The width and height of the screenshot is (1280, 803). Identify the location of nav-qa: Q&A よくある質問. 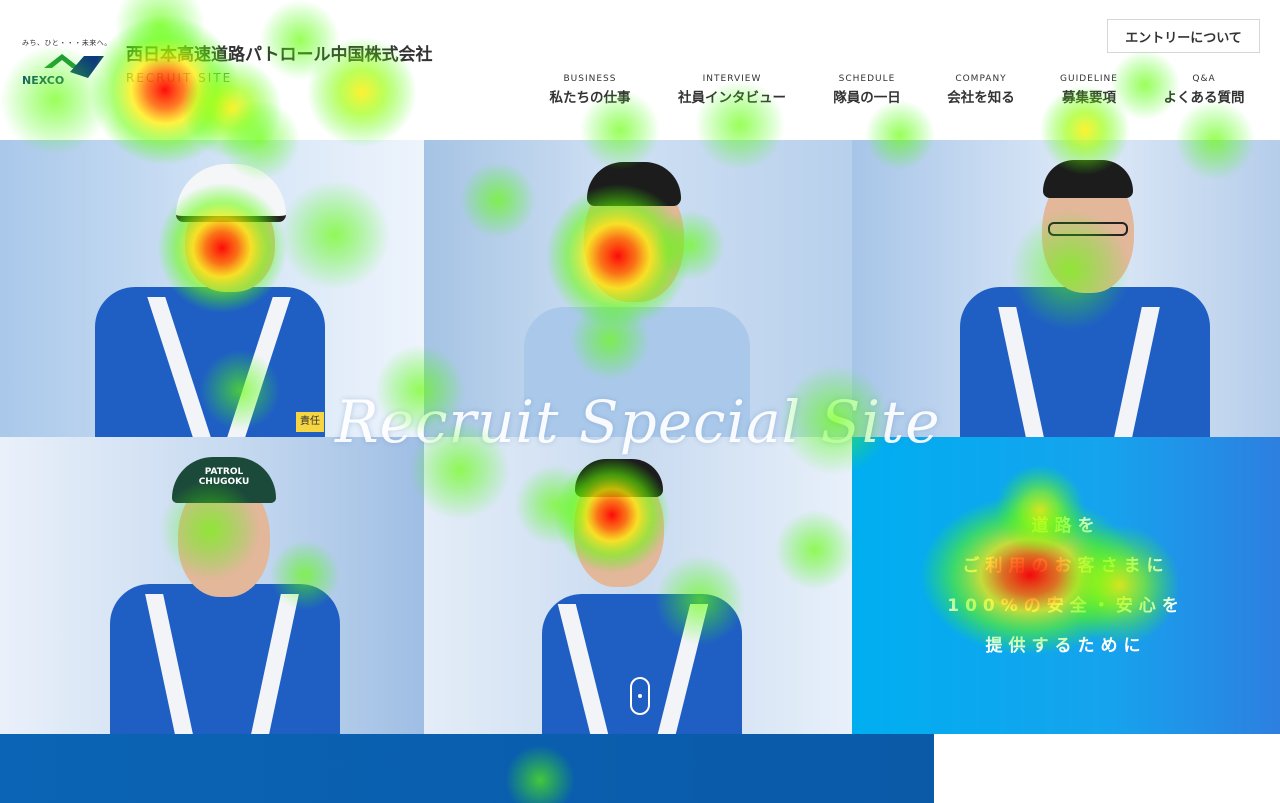
(1204, 93).